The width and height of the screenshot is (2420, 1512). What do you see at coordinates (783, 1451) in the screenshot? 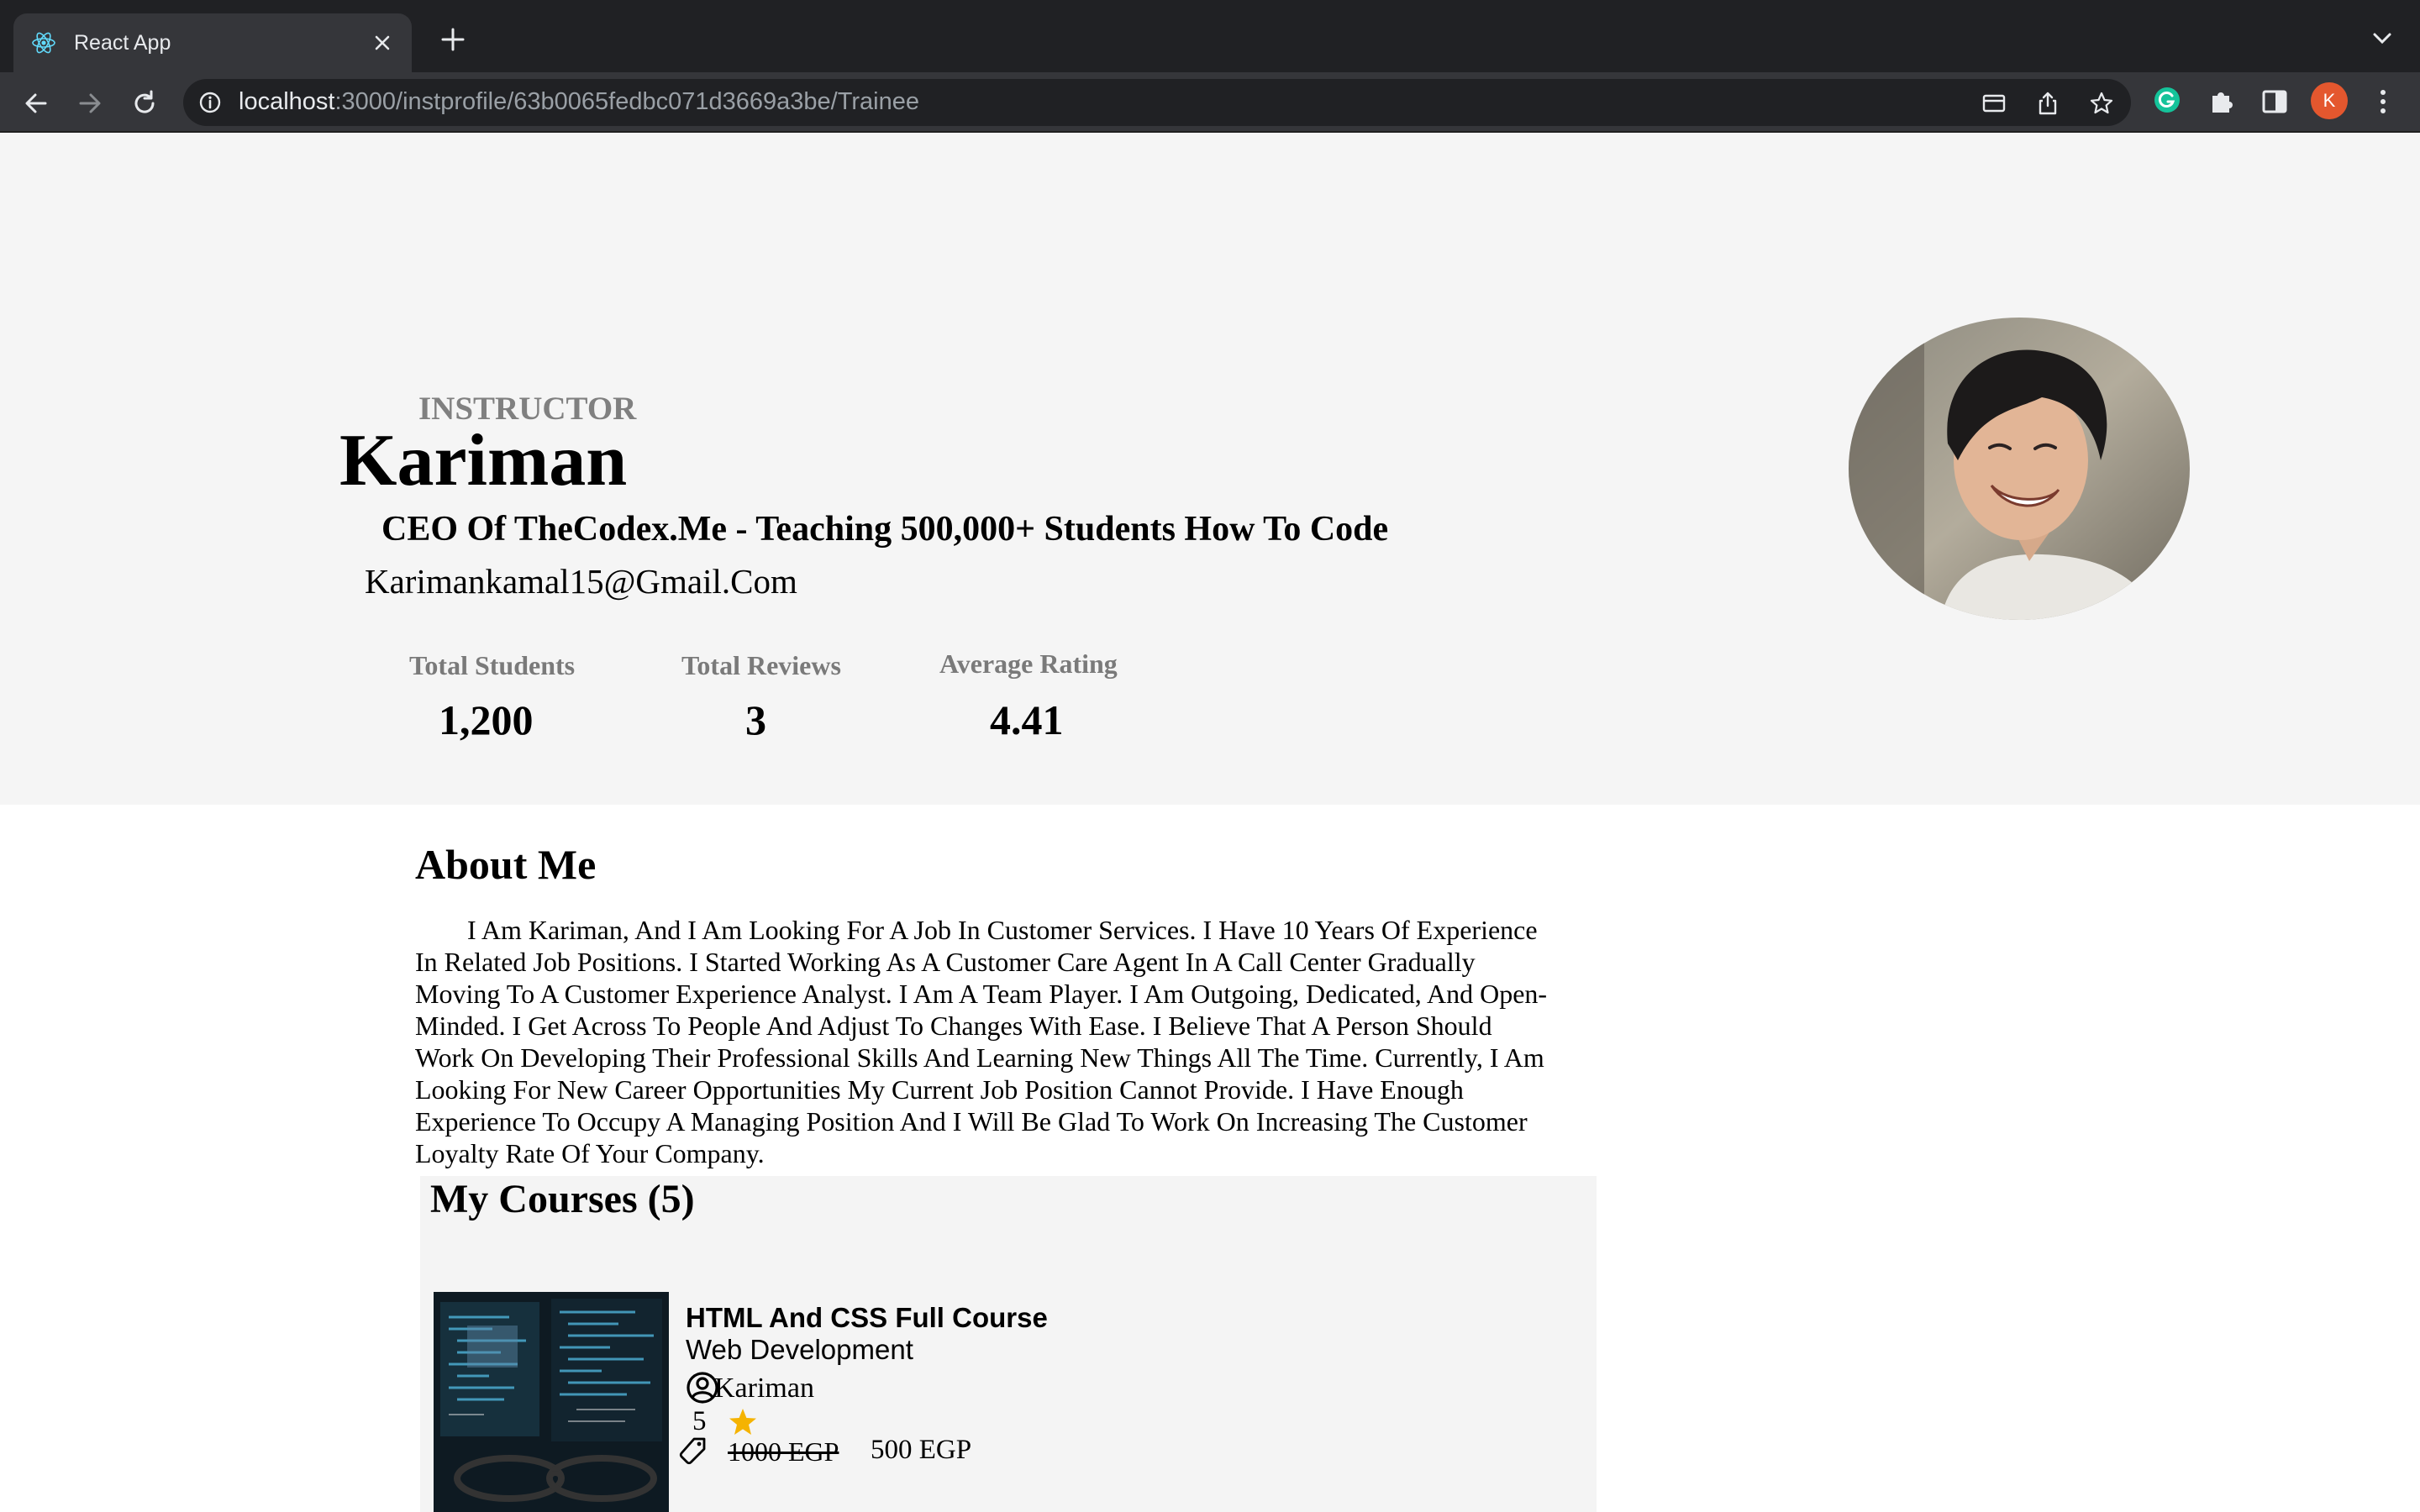
I see `course-original-price: 1000 EGP` at bounding box center [783, 1451].